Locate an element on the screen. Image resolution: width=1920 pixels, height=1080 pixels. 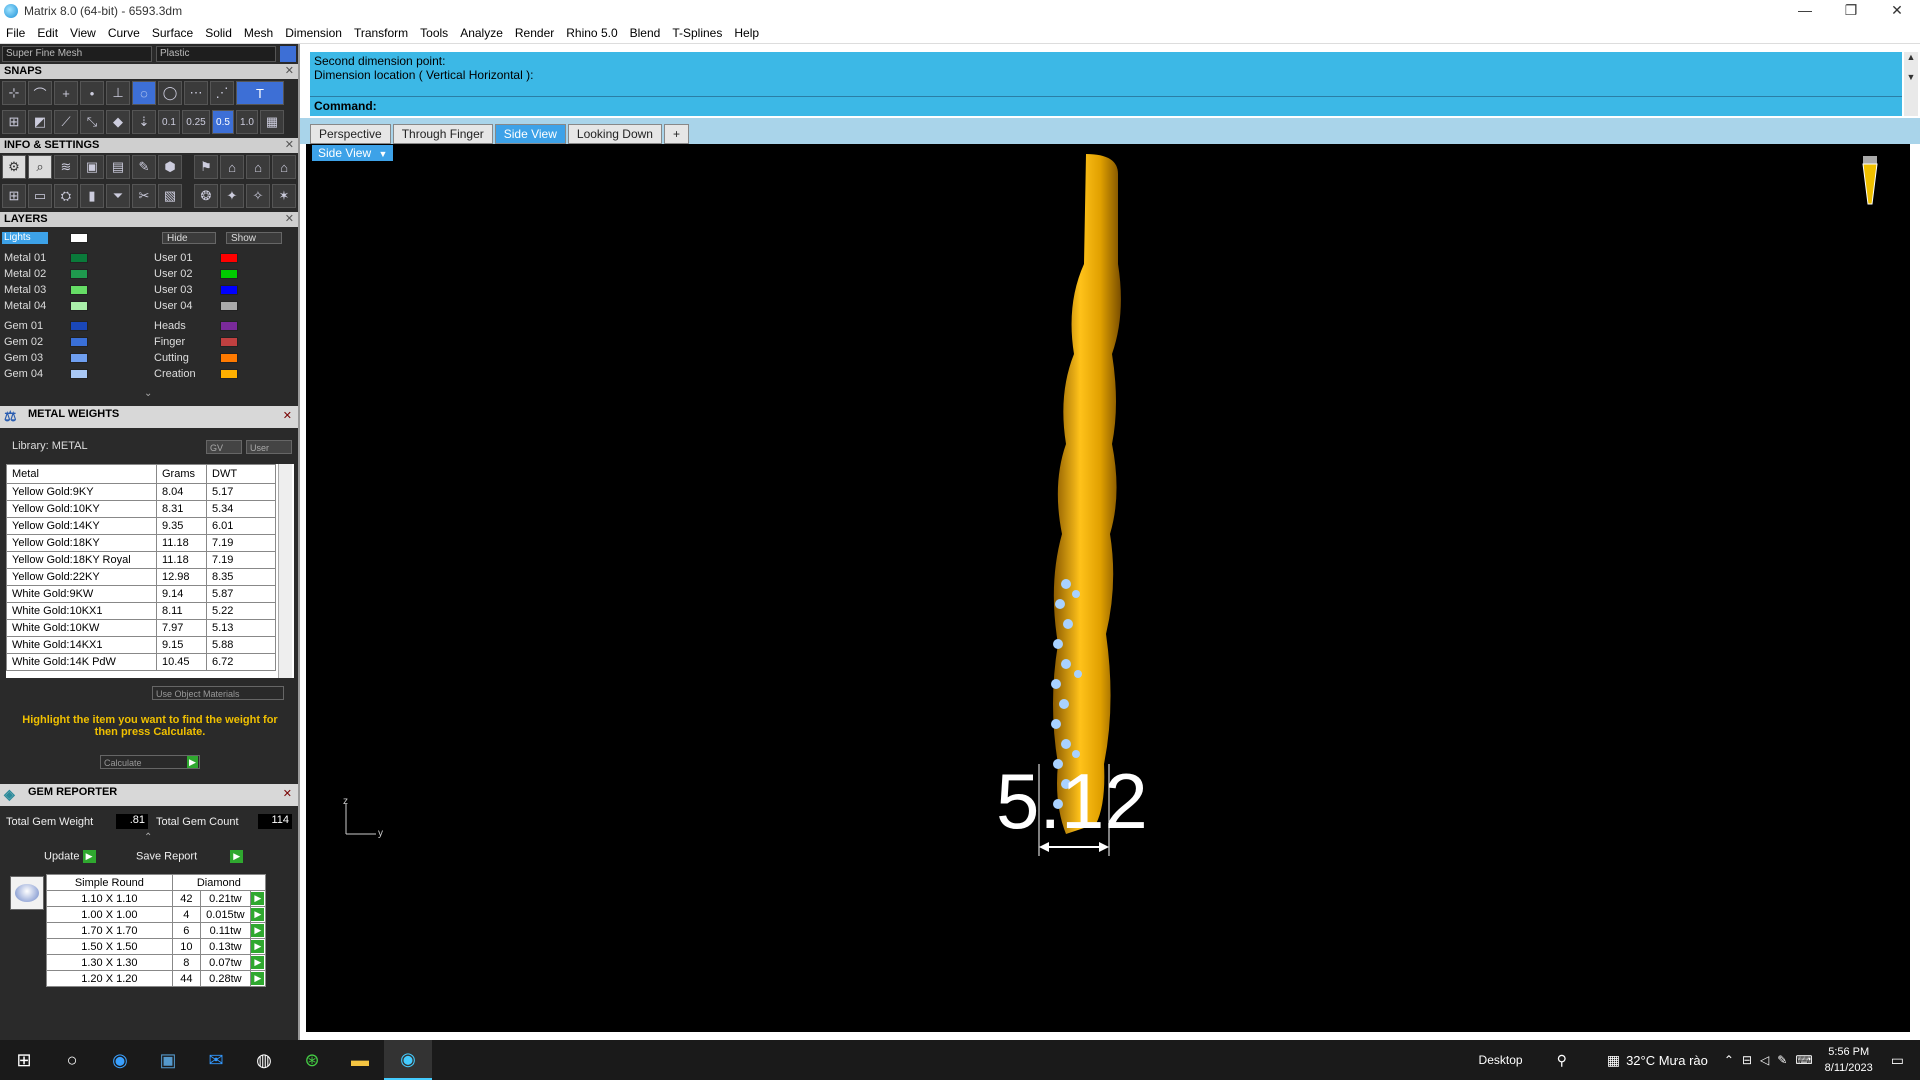
weather-icon: ▦ is located at coordinates (1613, 1060).